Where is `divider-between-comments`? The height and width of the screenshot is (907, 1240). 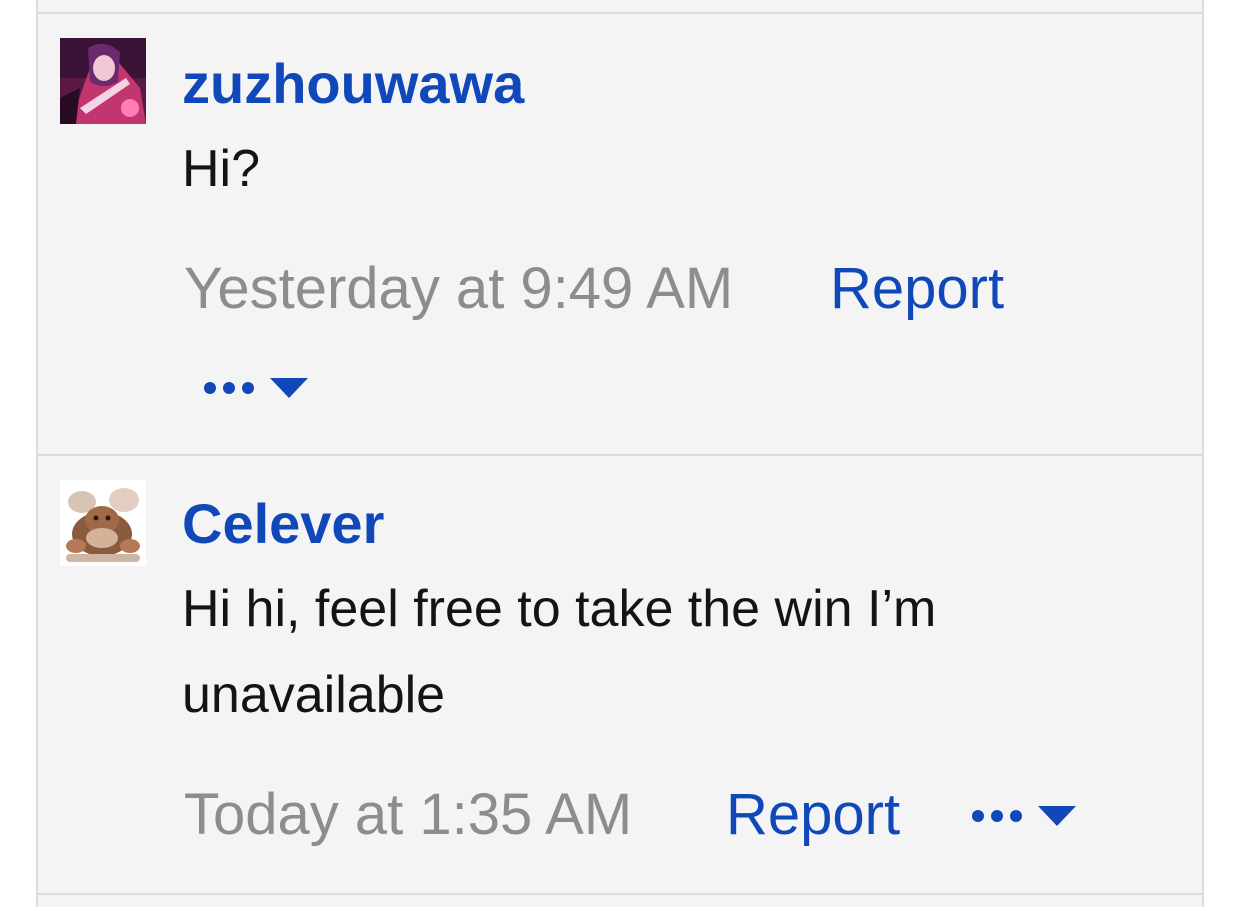
divider-between-comments is located at coordinates (620, 455).